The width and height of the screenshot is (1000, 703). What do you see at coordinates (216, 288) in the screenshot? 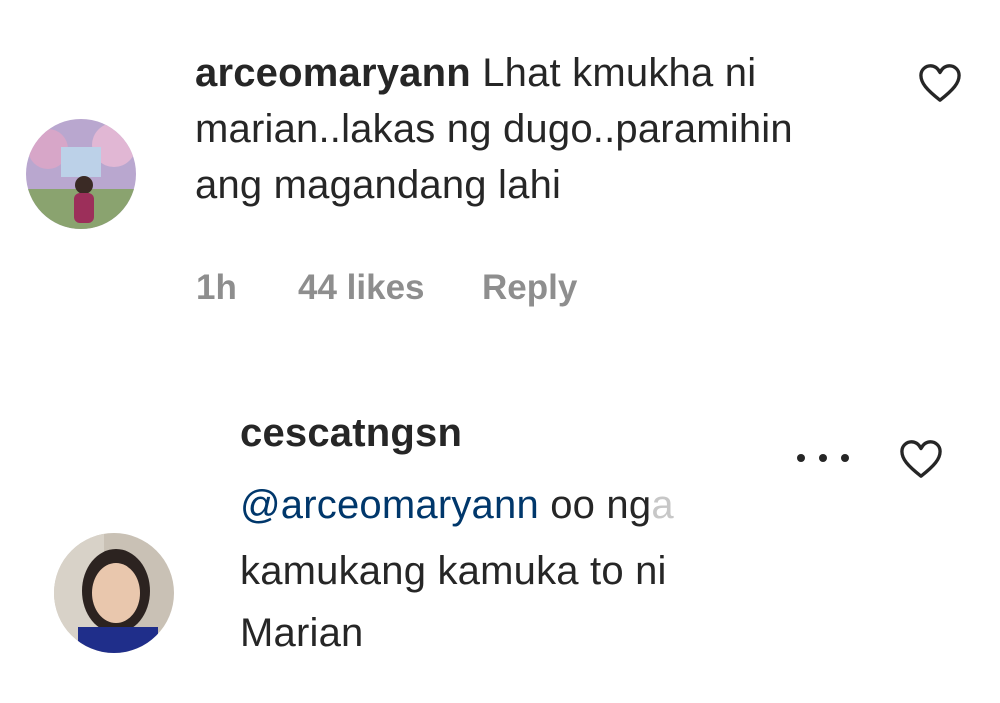
I see `comment-time: 1h` at bounding box center [216, 288].